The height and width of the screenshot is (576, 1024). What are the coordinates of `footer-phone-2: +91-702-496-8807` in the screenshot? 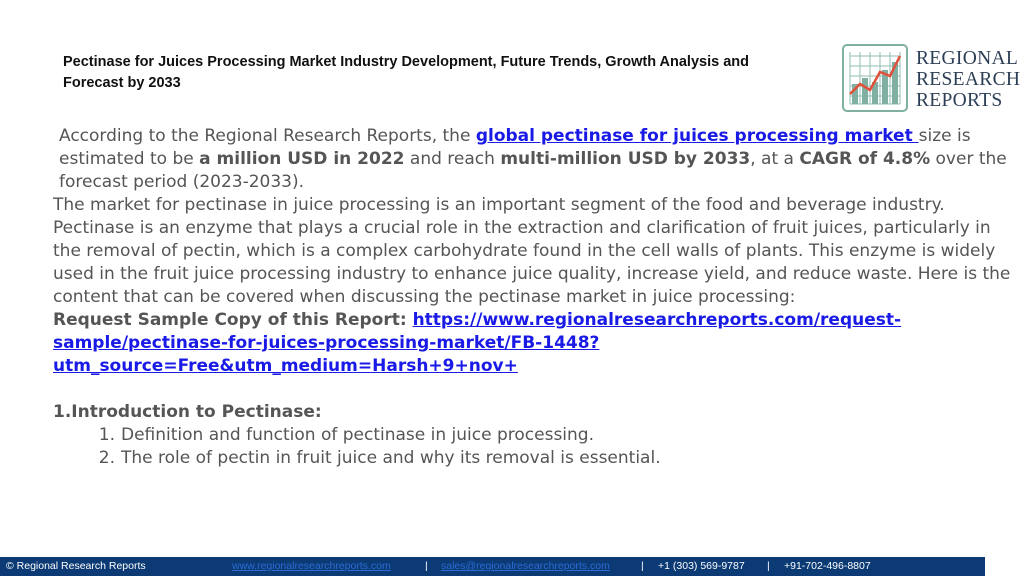 It's located at (827, 566).